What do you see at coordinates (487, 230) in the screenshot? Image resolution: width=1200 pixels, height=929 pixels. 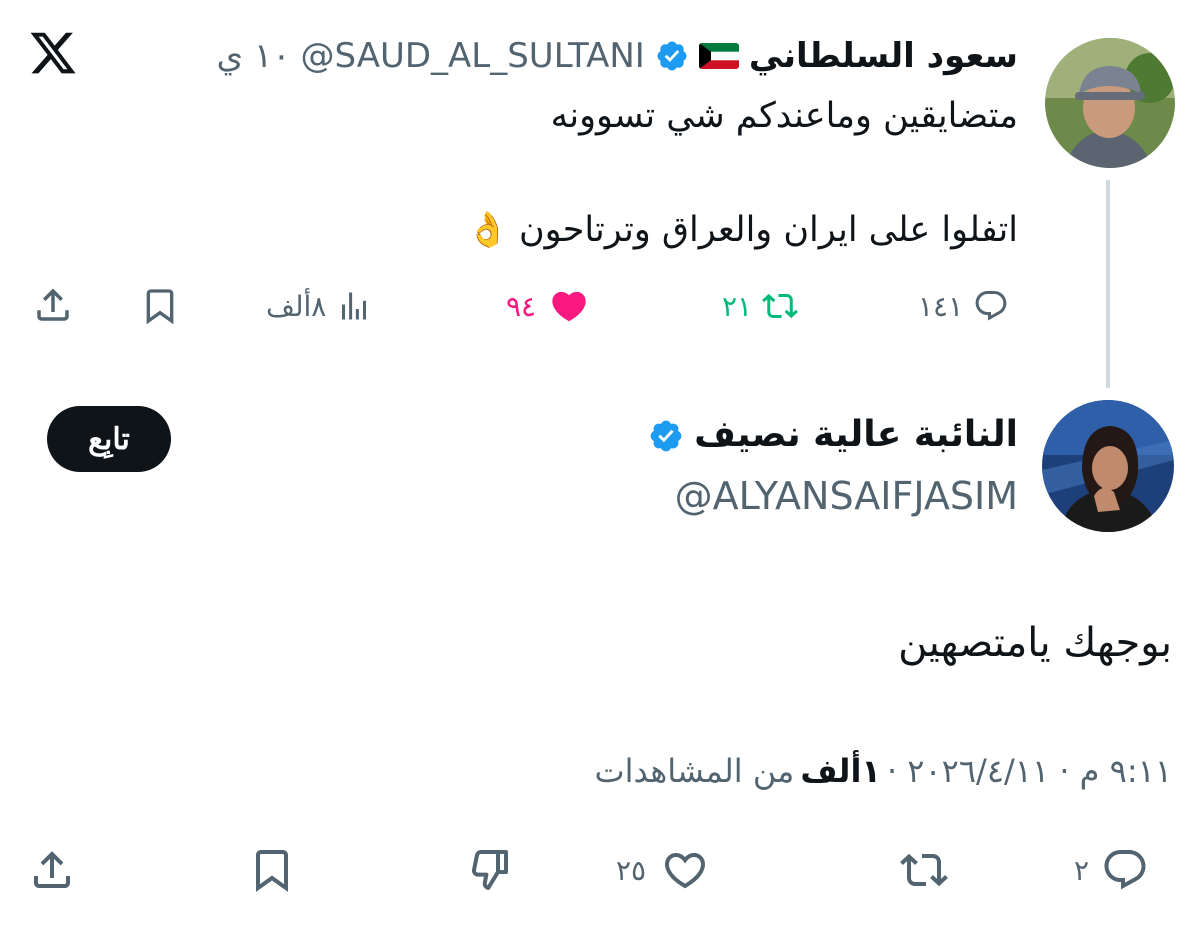 I see `ok-hand-emoji: 👌` at bounding box center [487, 230].